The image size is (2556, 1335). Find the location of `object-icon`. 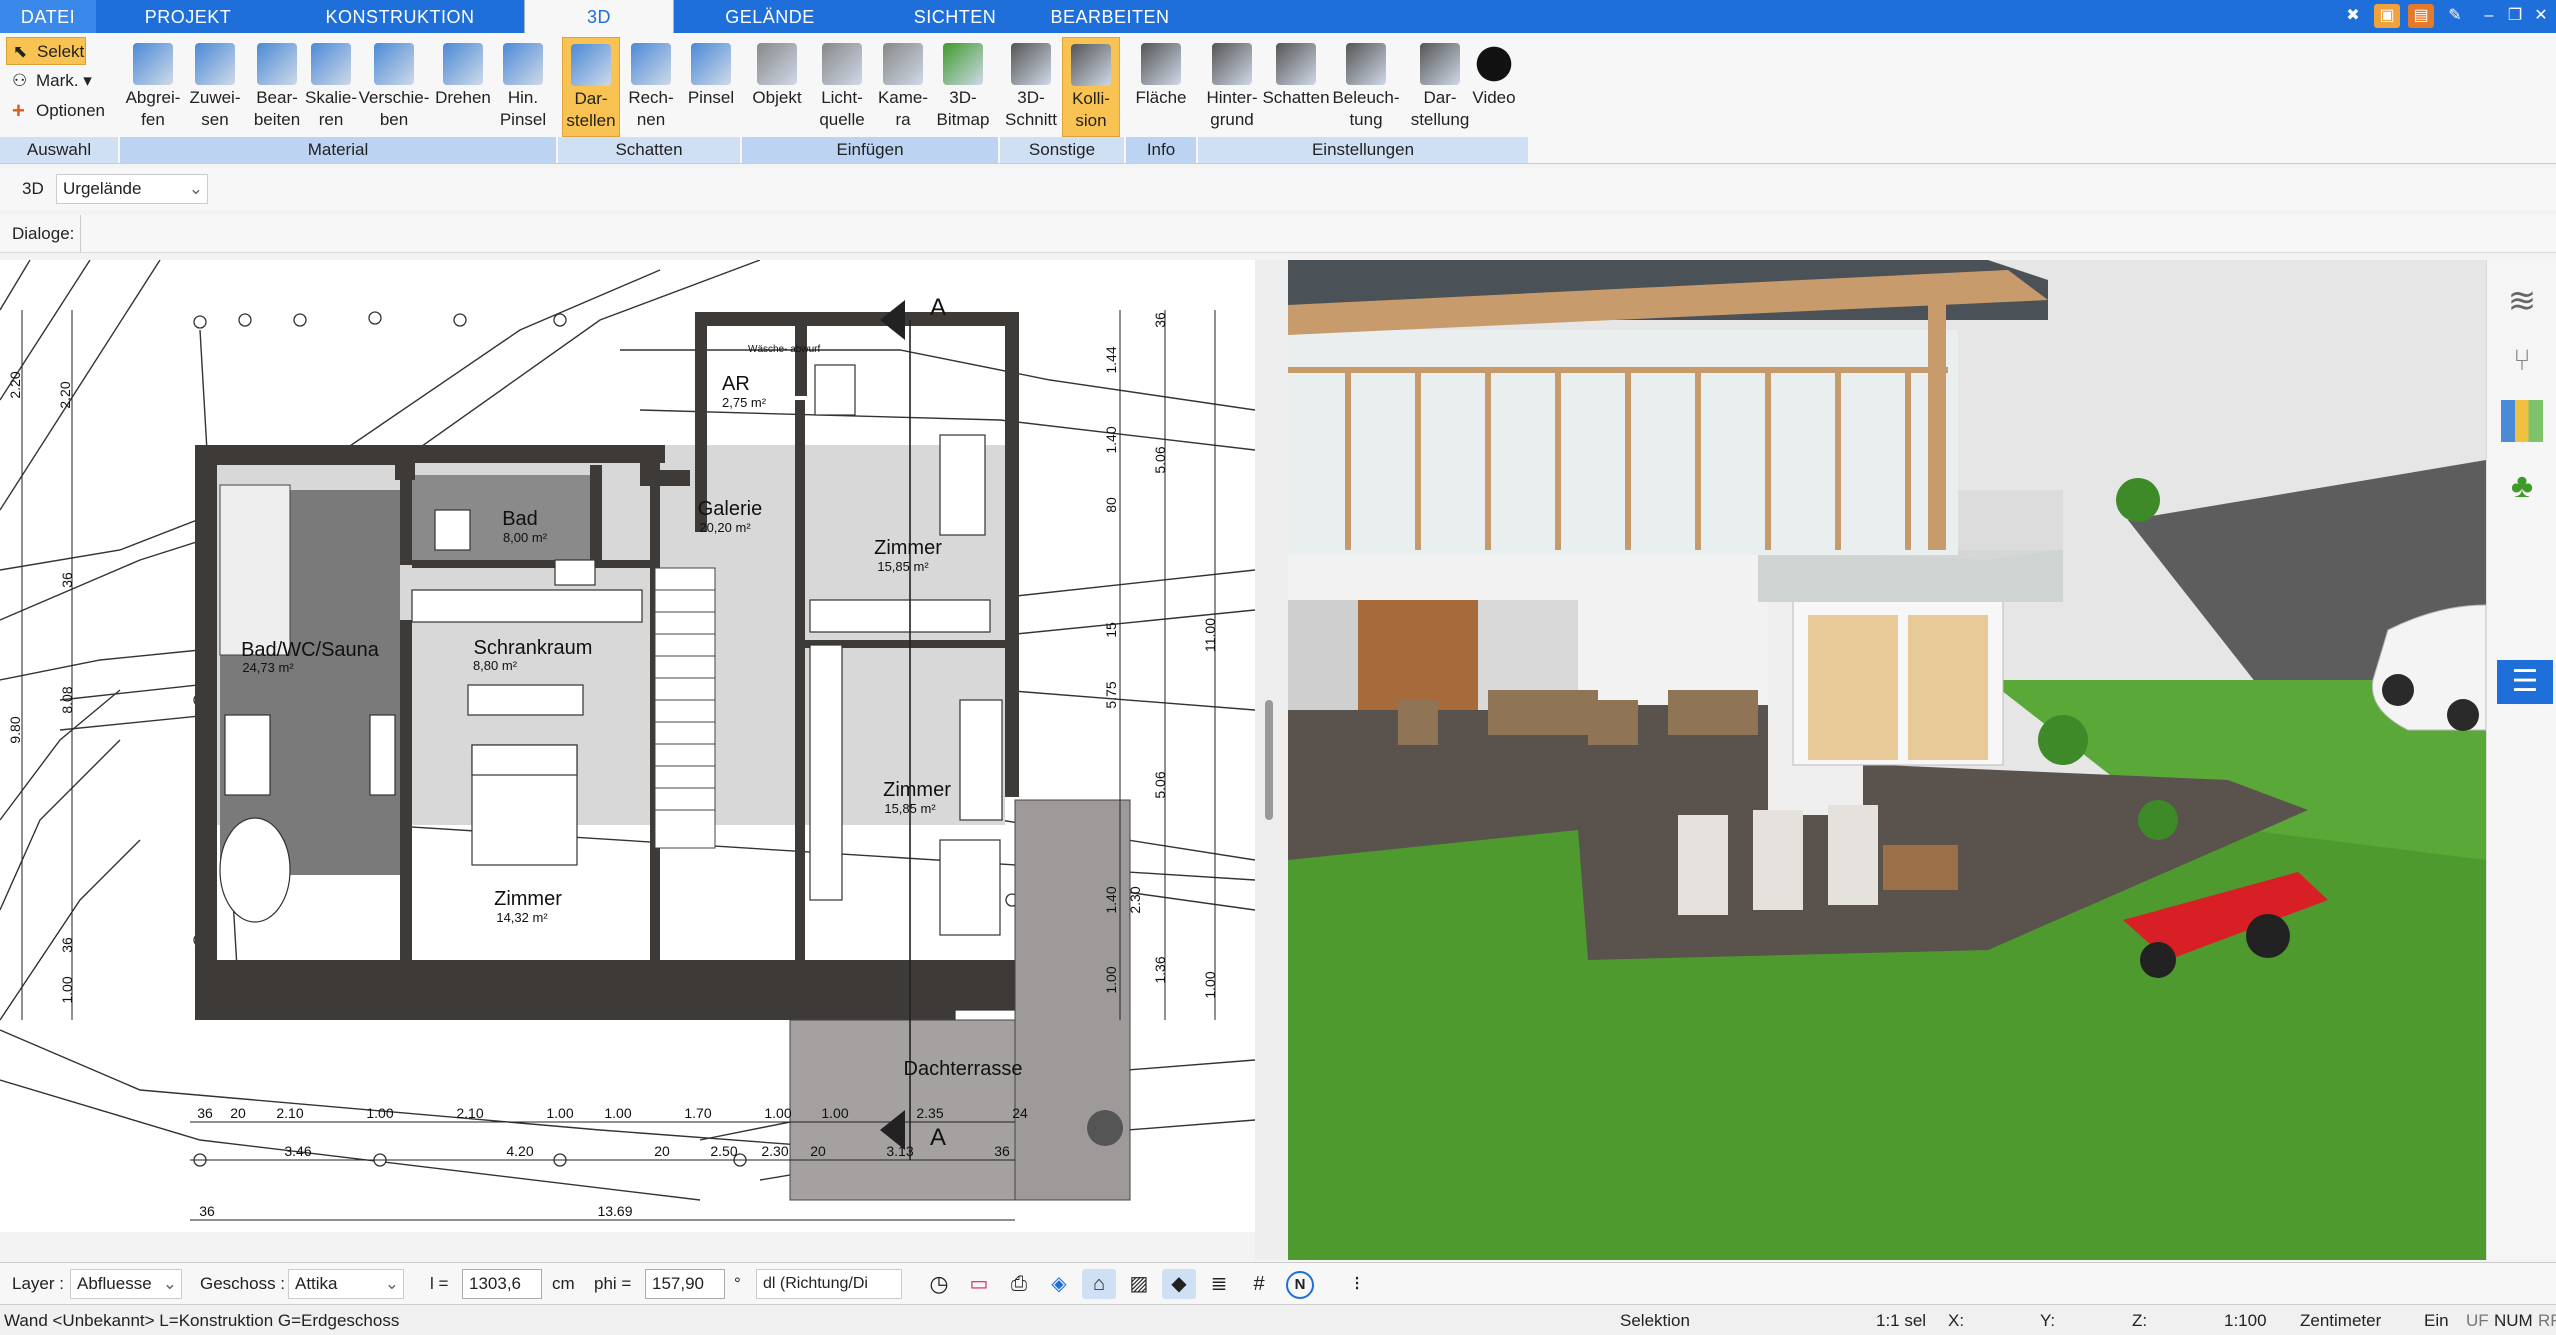

object-icon is located at coordinates (777, 64).